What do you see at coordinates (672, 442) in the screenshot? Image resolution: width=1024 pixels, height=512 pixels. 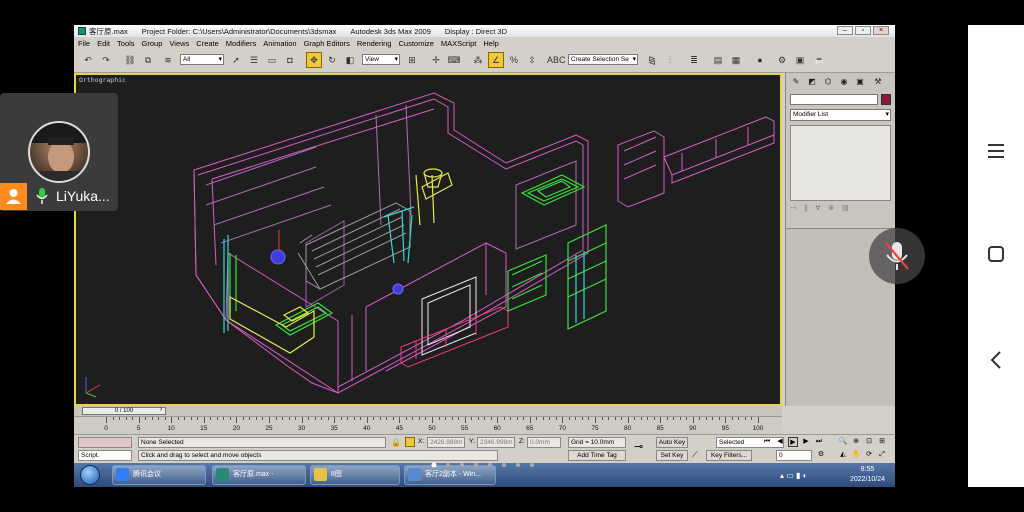 I see `auto-key-button: Auto Key` at bounding box center [672, 442].